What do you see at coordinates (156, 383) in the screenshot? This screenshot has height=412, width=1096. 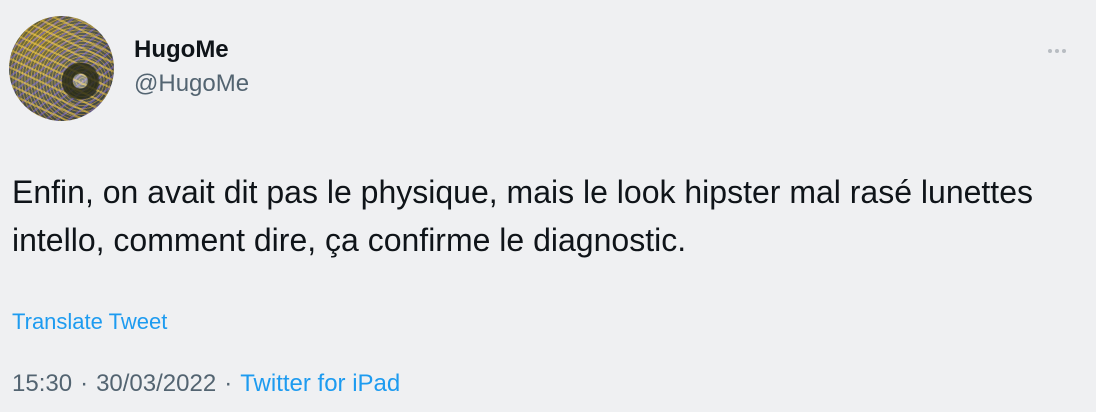 I see `tweet-date: 30/03/2022` at bounding box center [156, 383].